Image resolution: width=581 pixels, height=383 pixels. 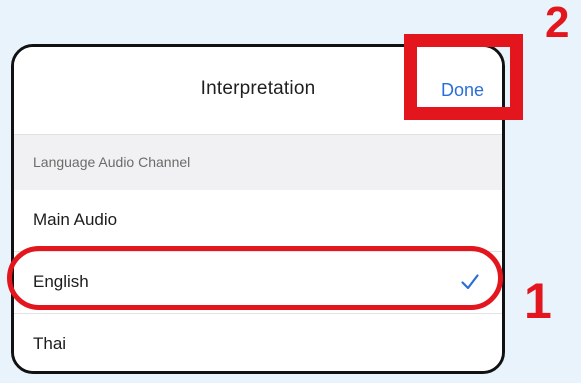 What do you see at coordinates (75, 219) in the screenshot?
I see `option-label: Main Audio` at bounding box center [75, 219].